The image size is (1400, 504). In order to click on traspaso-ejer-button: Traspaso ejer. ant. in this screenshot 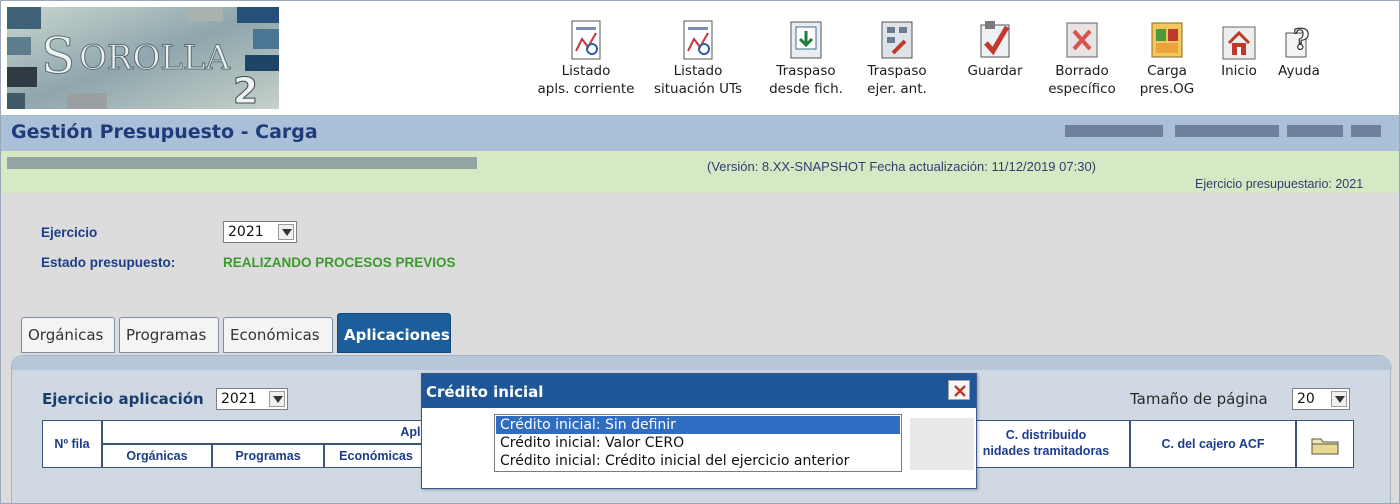, I will do `click(897, 58)`.